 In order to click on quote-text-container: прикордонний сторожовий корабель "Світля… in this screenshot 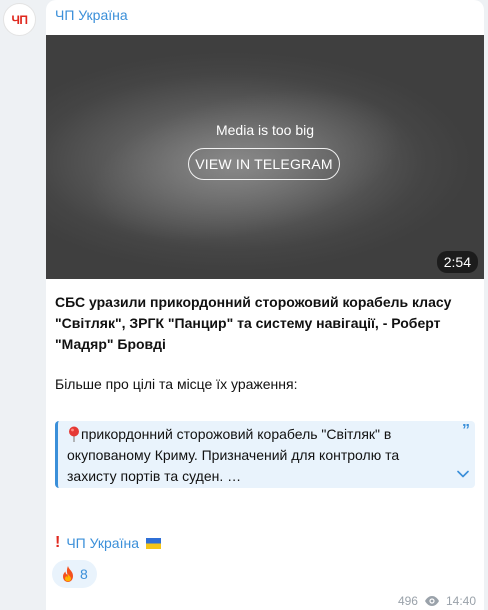, I will do `click(259, 455)`.